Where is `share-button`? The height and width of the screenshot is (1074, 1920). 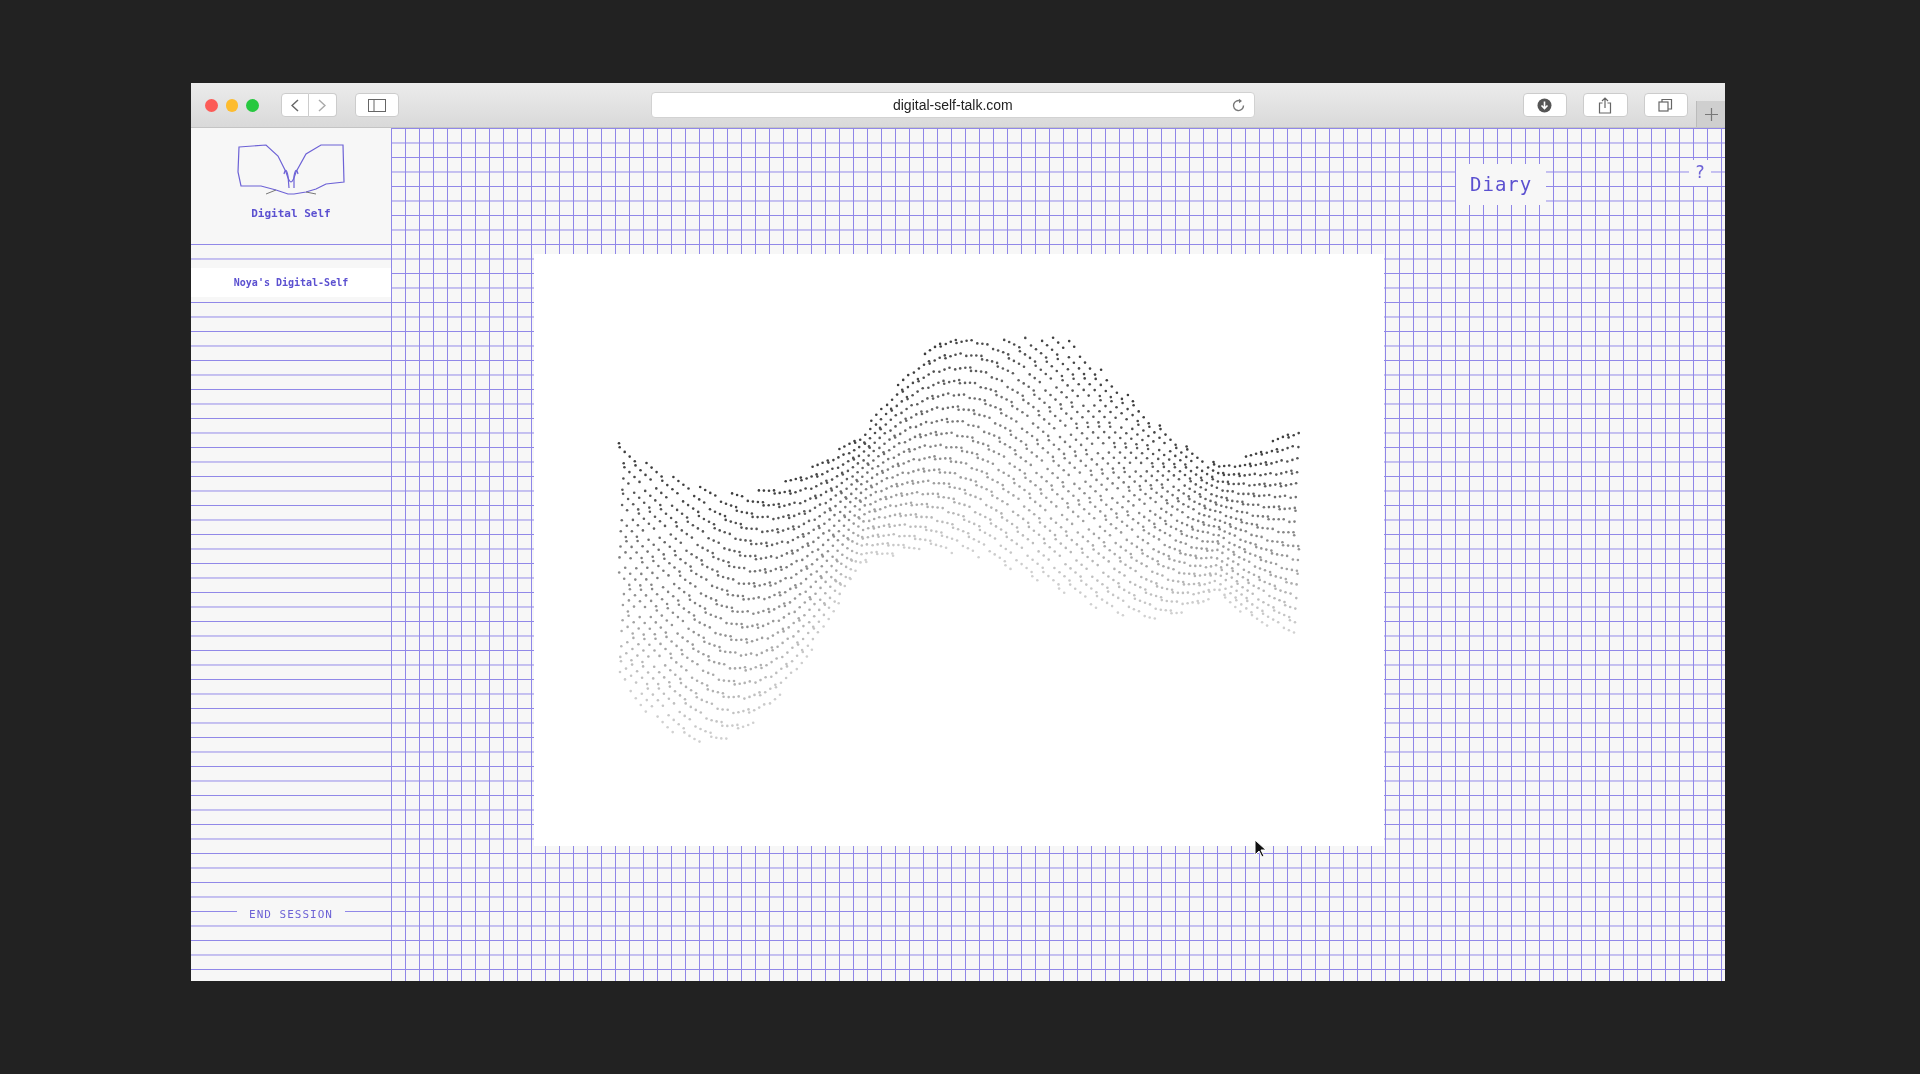 share-button is located at coordinates (1605, 105).